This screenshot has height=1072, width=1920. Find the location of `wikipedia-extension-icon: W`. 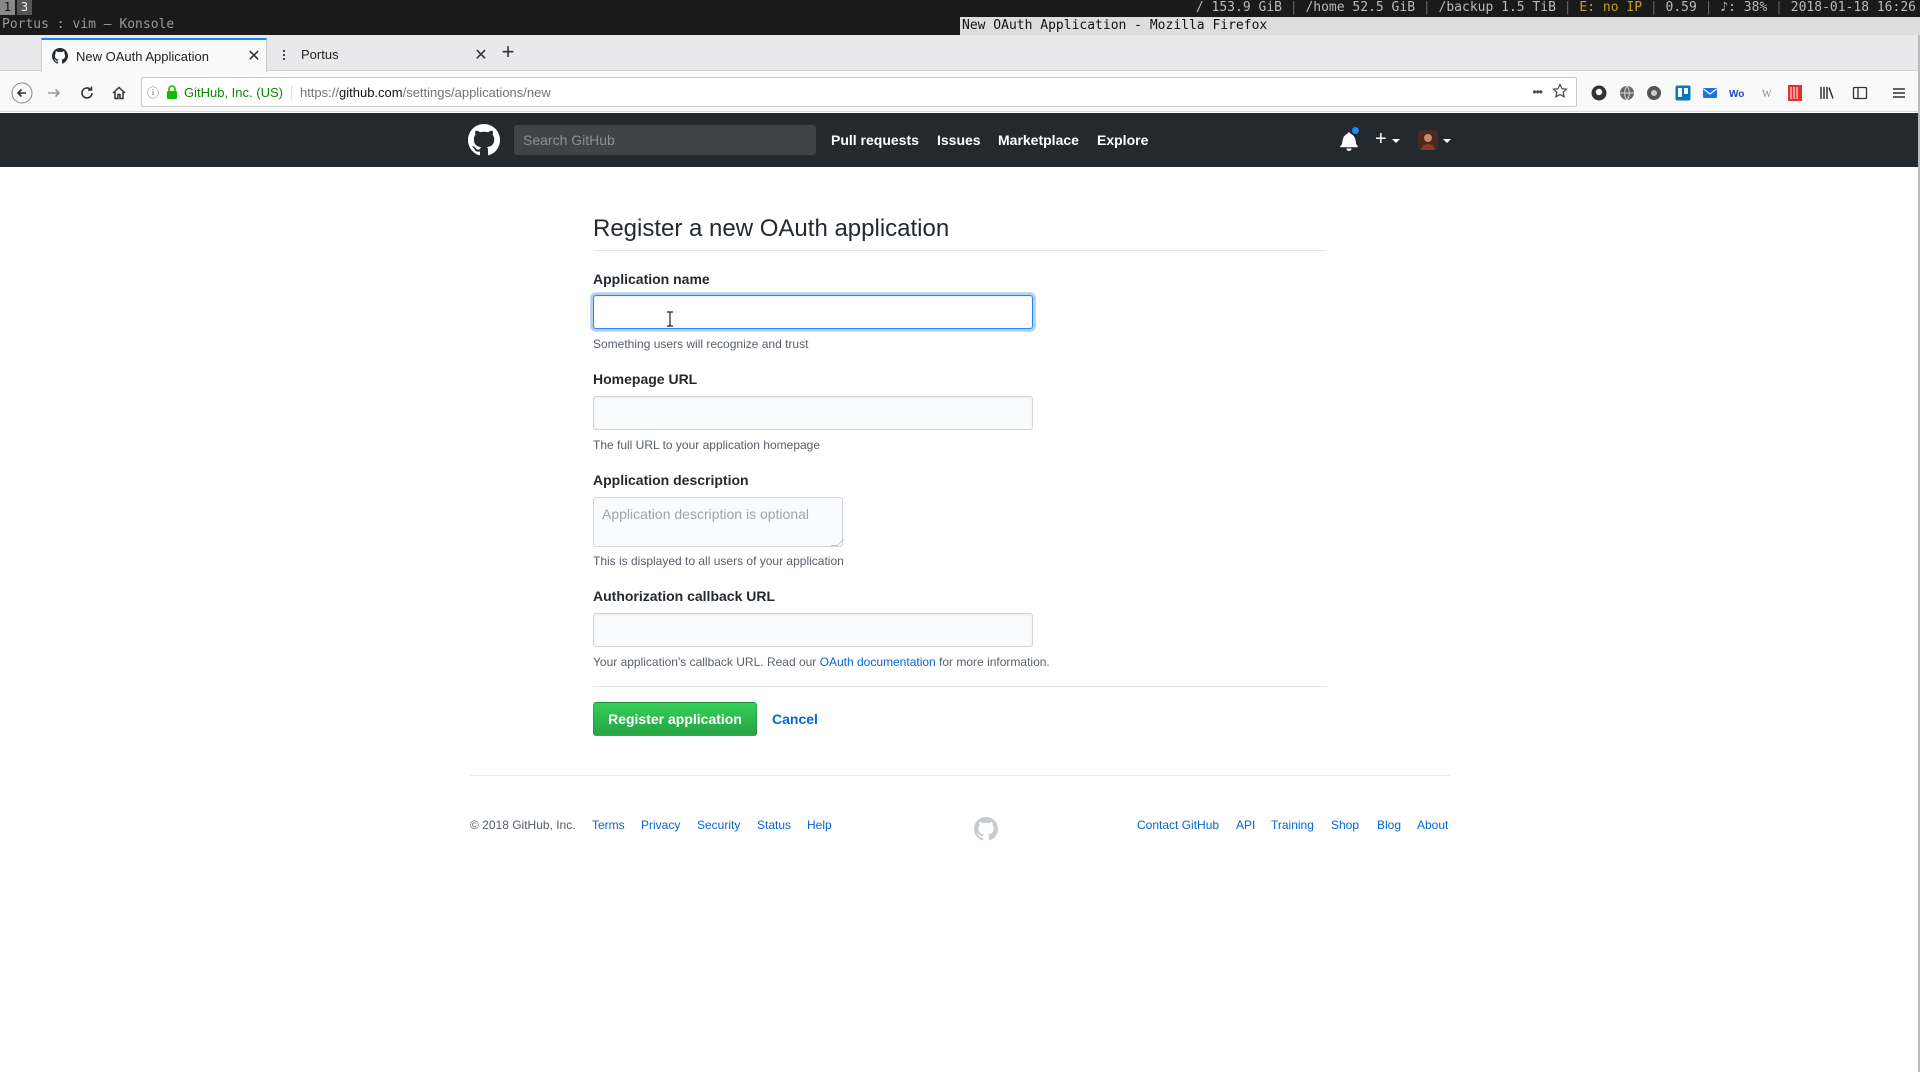

wikipedia-extension-icon: W is located at coordinates (1767, 93).